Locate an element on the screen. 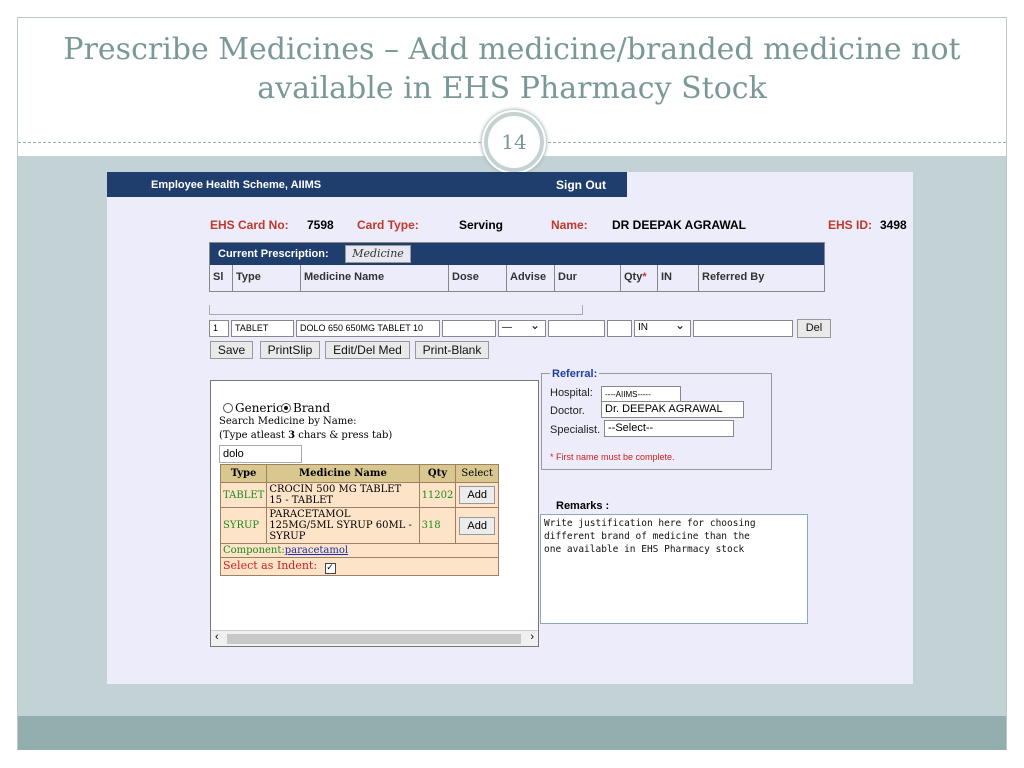  sign-out-link: Sign Out is located at coordinates (581, 185).